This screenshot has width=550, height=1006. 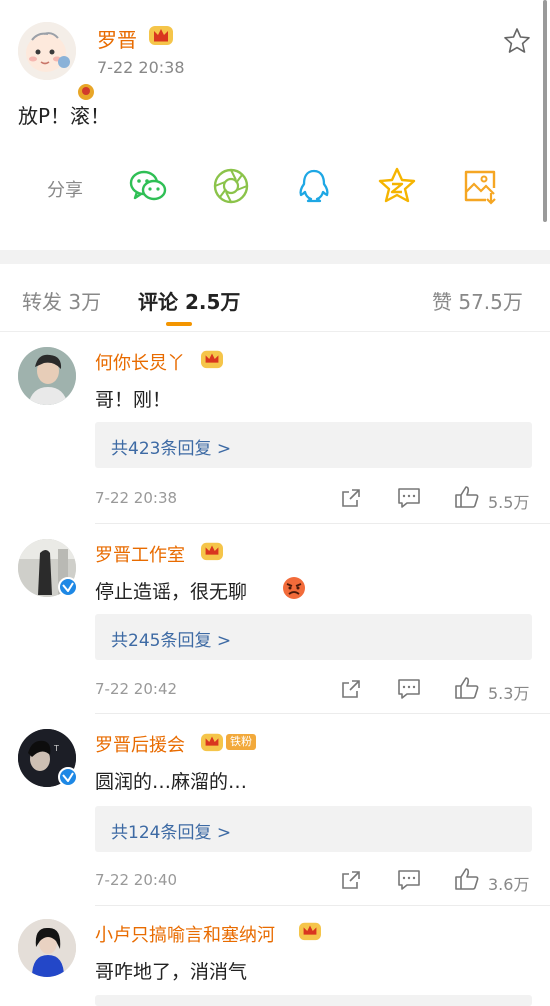 I want to click on fan-level-badge: 铁粉, so click(x=241, y=742).